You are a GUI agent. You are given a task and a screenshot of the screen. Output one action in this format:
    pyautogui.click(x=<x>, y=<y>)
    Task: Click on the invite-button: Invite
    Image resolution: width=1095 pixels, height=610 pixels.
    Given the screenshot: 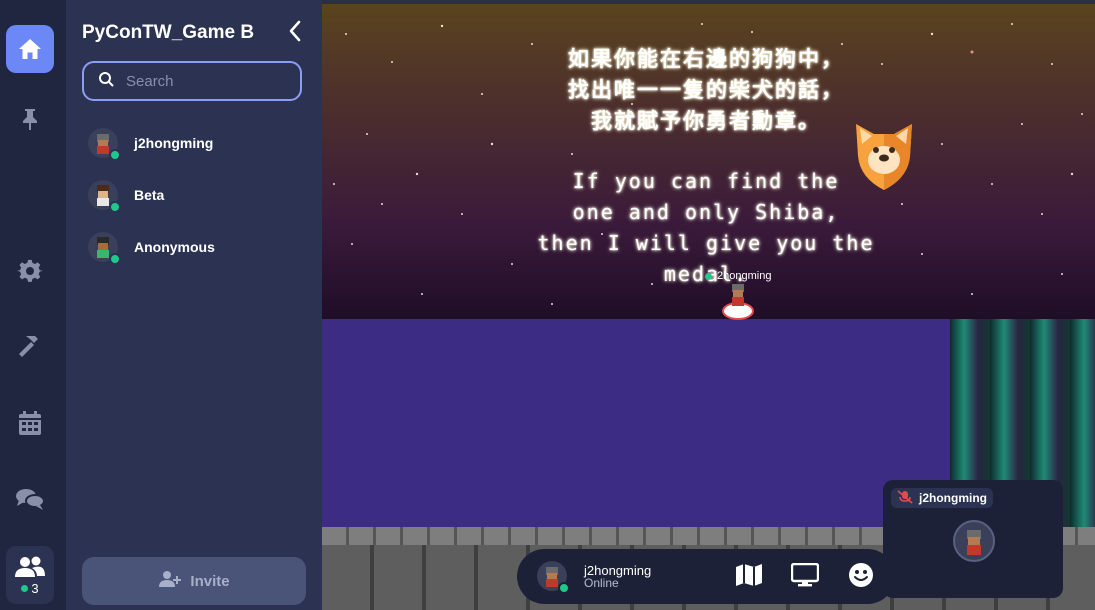 What is the action you would take?
    pyautogui.click(x=194, y=581)
    